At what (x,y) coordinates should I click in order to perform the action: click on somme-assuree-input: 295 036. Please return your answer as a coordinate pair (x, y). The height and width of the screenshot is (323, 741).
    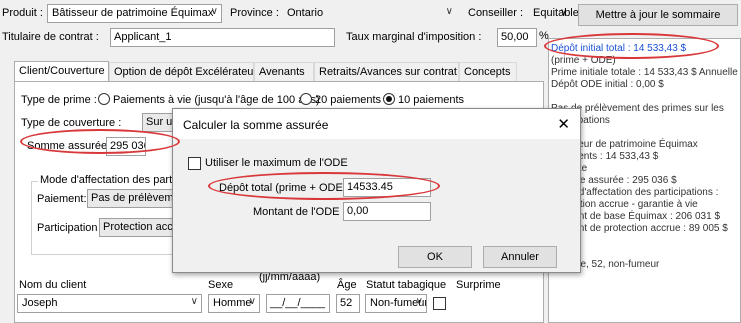
    Looking at the image, I should click on (126, 146).